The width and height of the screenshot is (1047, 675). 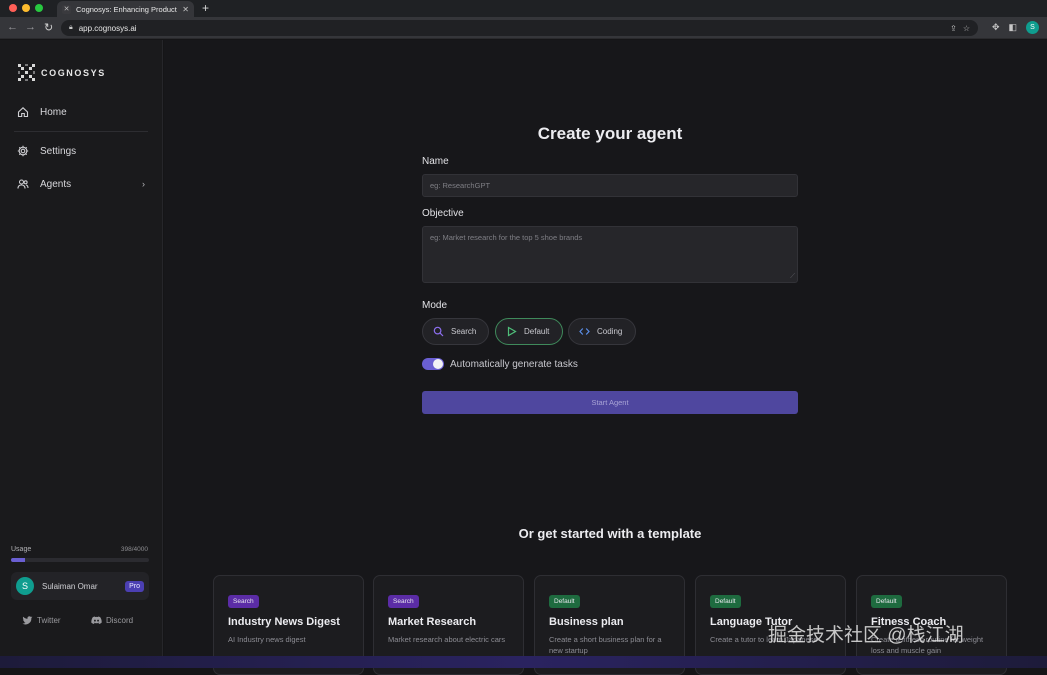 What do you see at coordinates (205, 8) in the screenshot?
I see `new-tab-button: +` at bounding box center [205, 8].